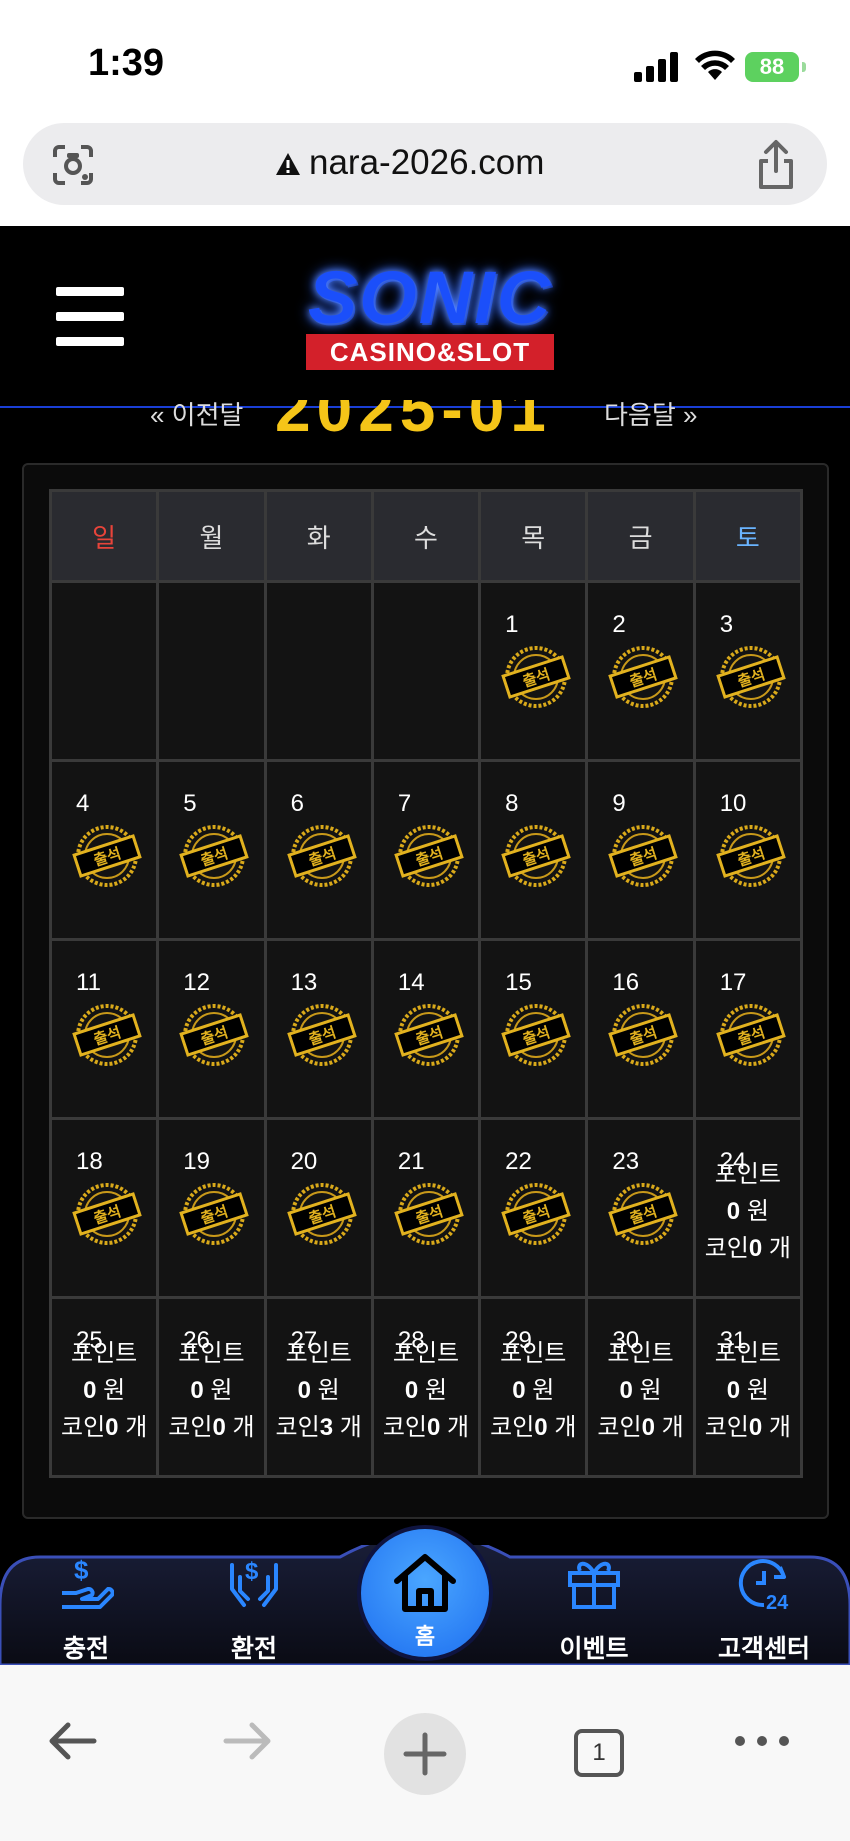  What do you see at coordinates (512, 624) in the screenshot?
I see `day-number: 1` at bounding box center [512, 624].